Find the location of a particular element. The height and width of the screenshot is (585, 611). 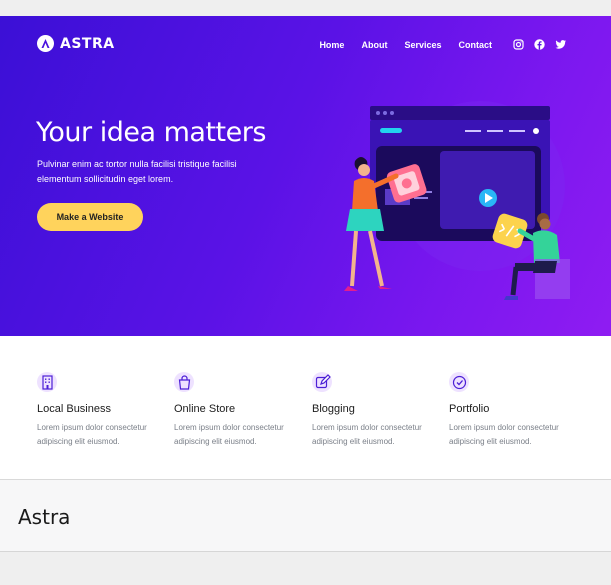

nav-home: Home is located at coordinates (331, 45).